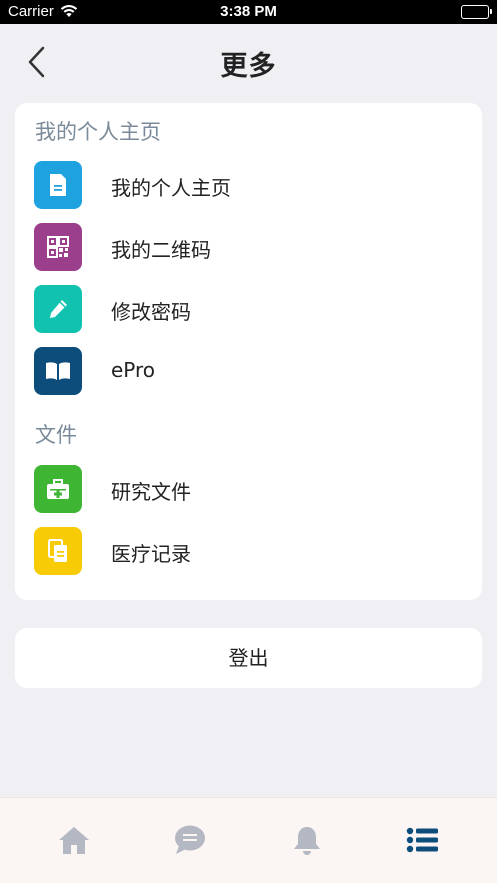 This screenshot has height=883, width=497. Describe the element at coordinates (58, 247) in the screenshot. I see `qr-code-icon` at that location.